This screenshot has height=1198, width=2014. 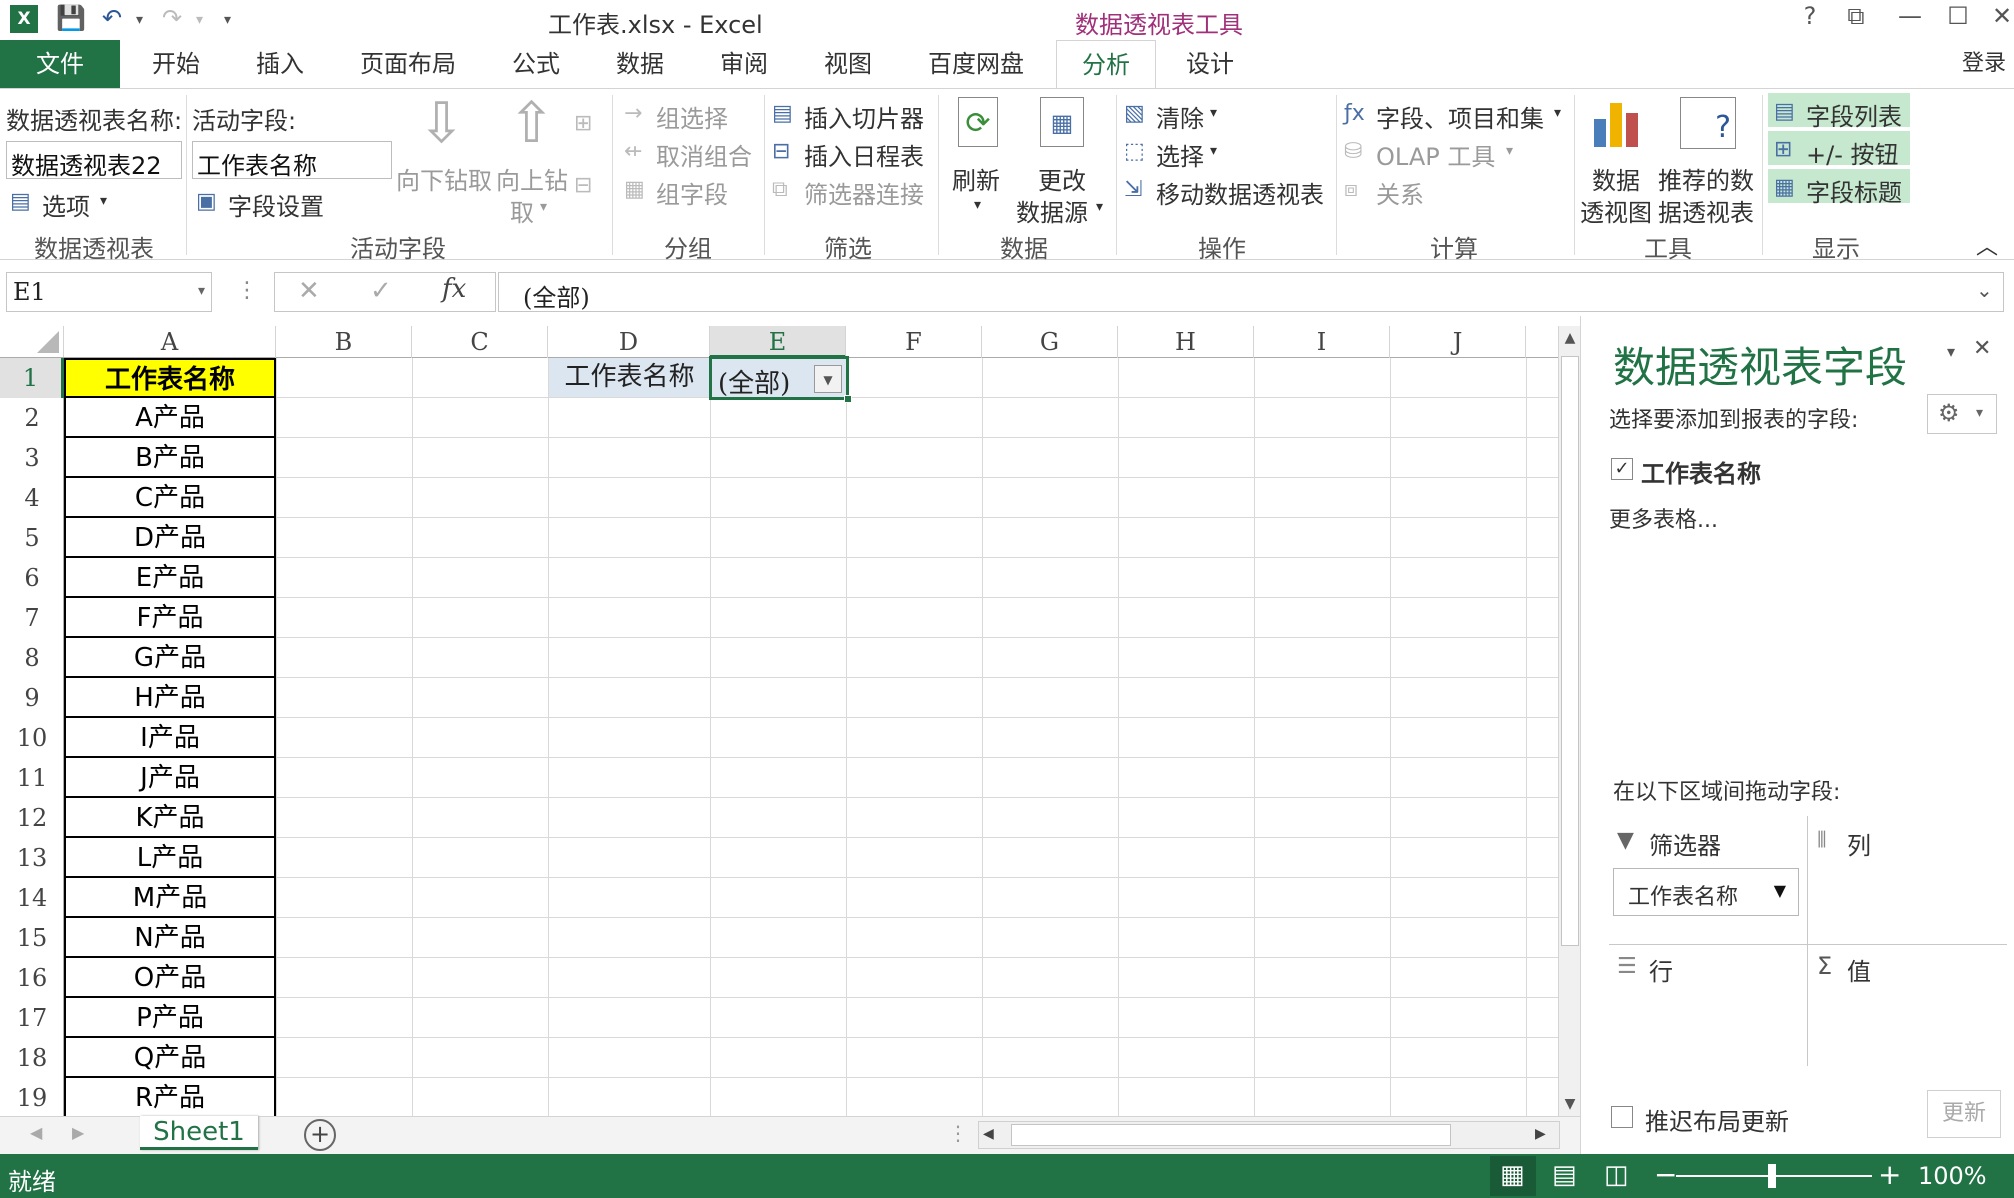 What do you see at coordinates (976, 64) in the screenshot?
I see `tab-baidu-netdisk: 百度网盘` at bounding box center [976, 64].